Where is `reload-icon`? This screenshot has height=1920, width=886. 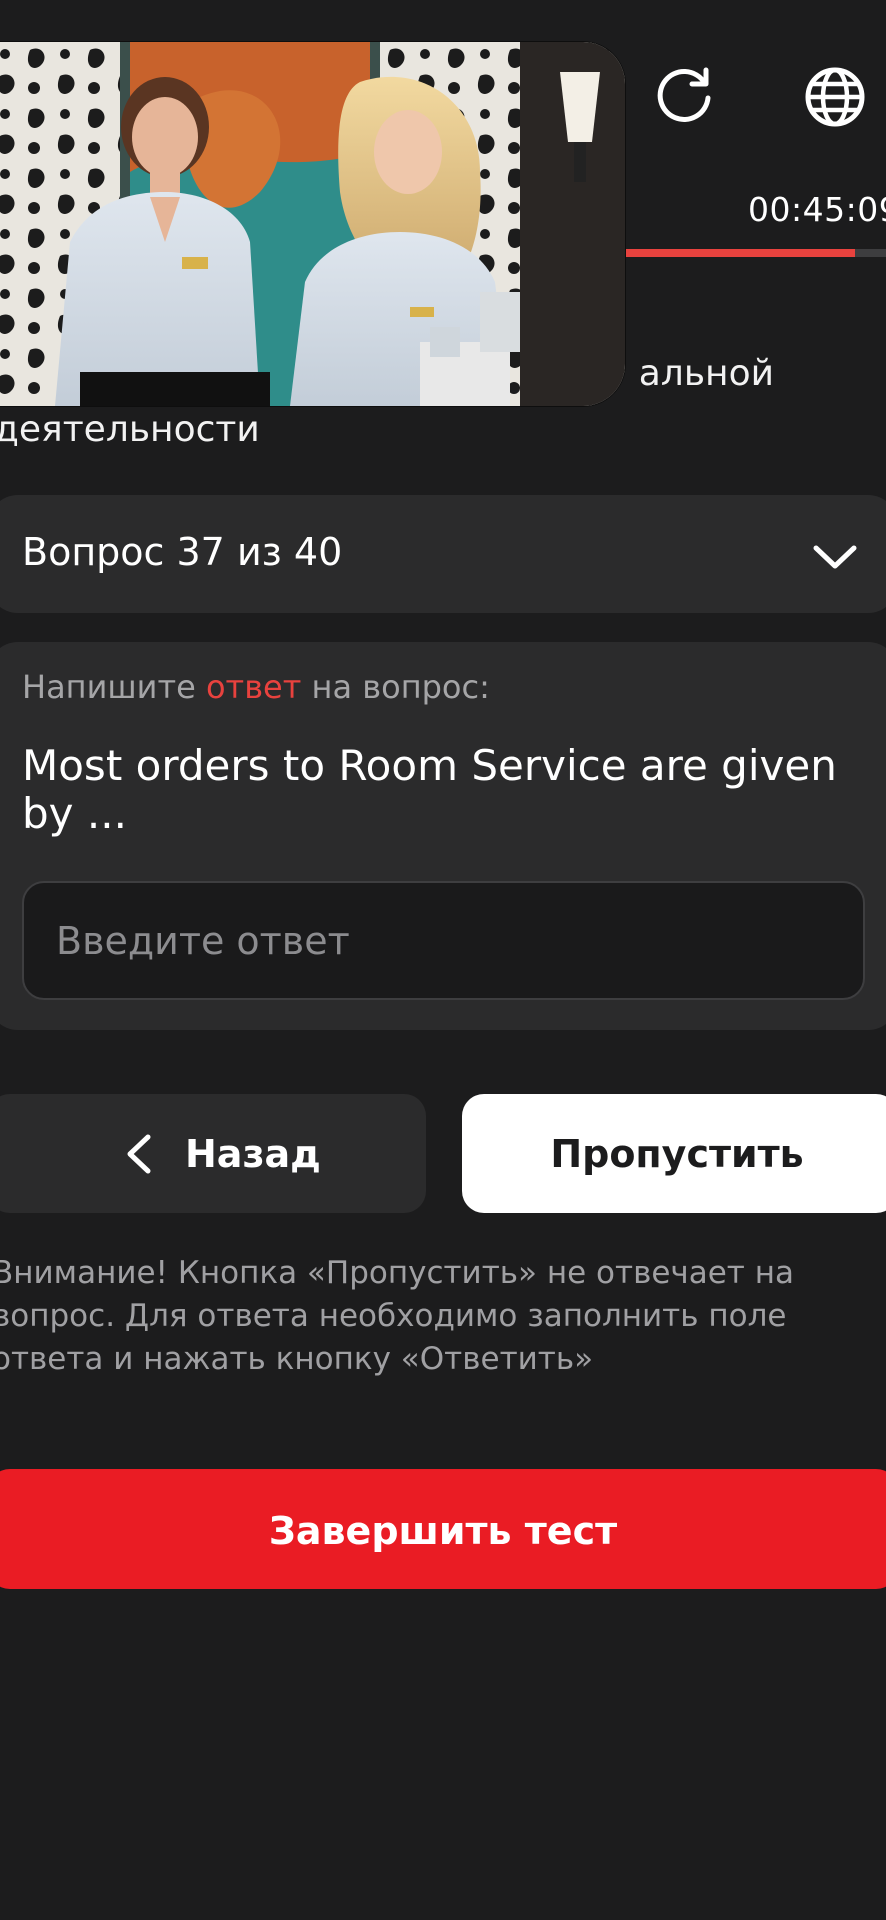 reload-icon is located at coordinates (684, 94).